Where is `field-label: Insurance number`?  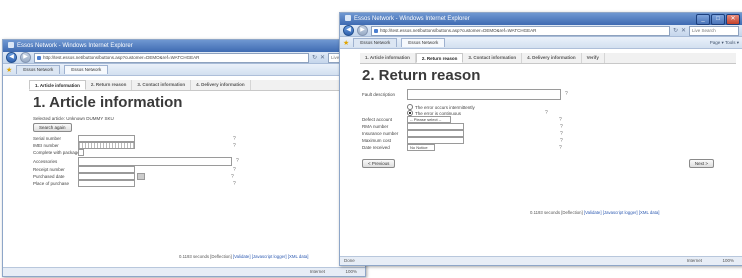
field-label: Insurance number is located at coordinates (380, 133).